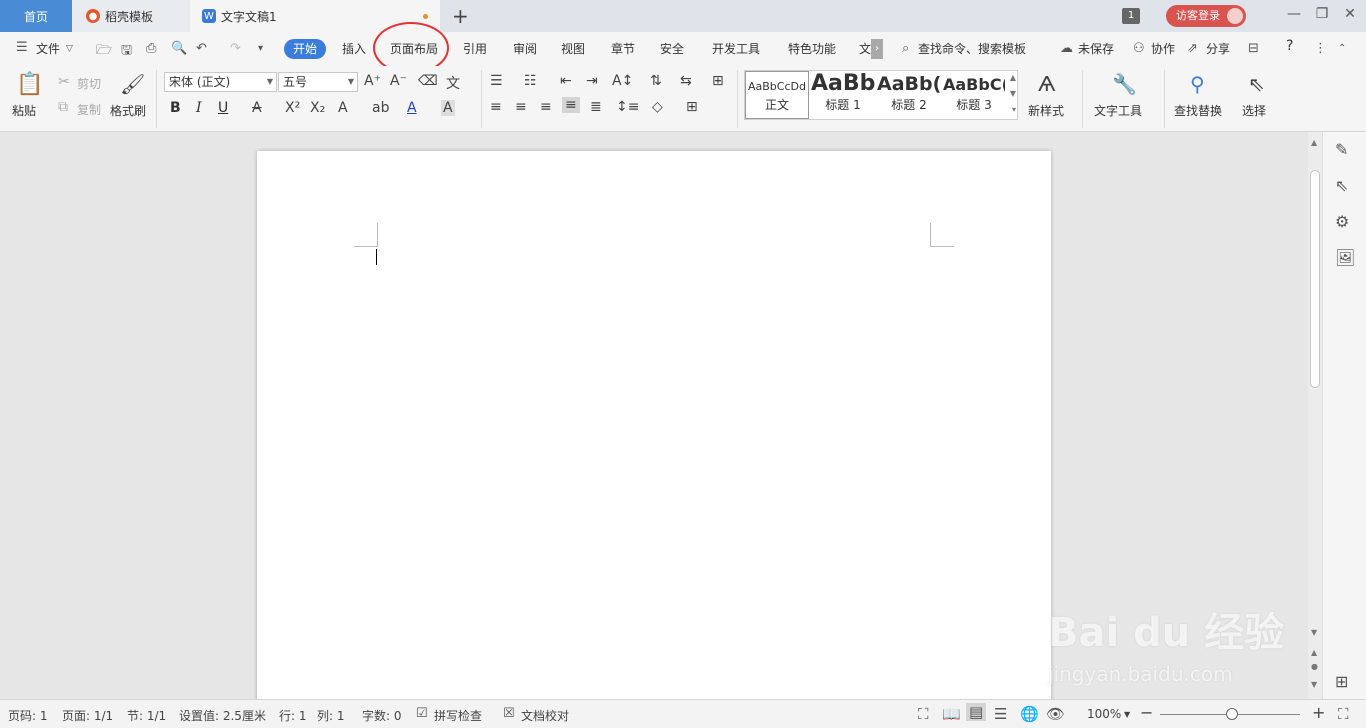 The image size is (1366, 728). Describe the element at coordinates (220, 82) in the screenshot. I see `font-name-select: 宋体 (正文) ▼` at that location.